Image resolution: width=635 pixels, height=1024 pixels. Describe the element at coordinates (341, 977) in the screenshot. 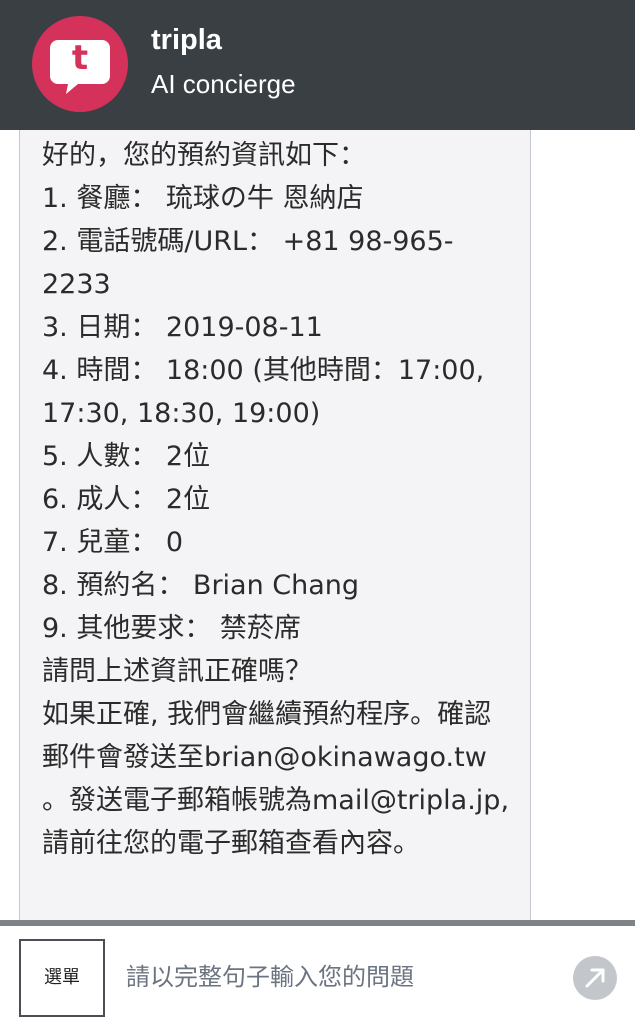

I see `question-input` at that location.